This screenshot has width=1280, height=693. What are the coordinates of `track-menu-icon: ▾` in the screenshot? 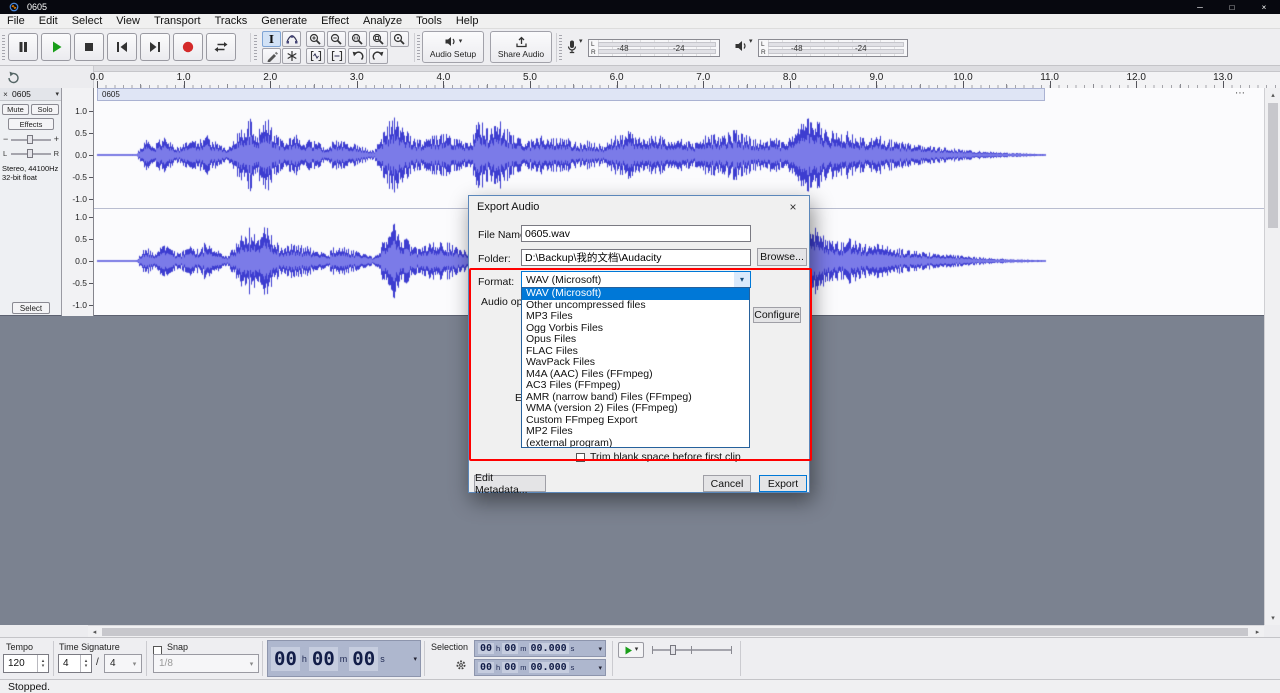 It's located at (57, 94).